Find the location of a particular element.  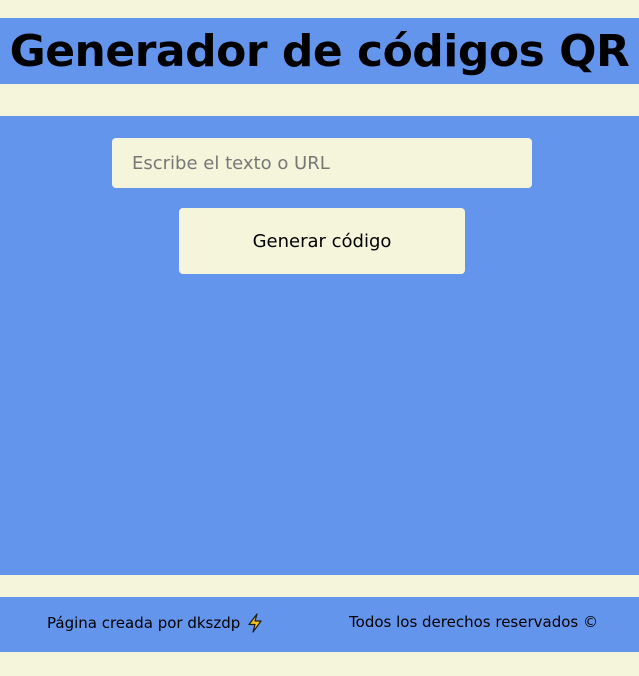

page-header: Generador de códigos QR is located at coordinates (319, 51).